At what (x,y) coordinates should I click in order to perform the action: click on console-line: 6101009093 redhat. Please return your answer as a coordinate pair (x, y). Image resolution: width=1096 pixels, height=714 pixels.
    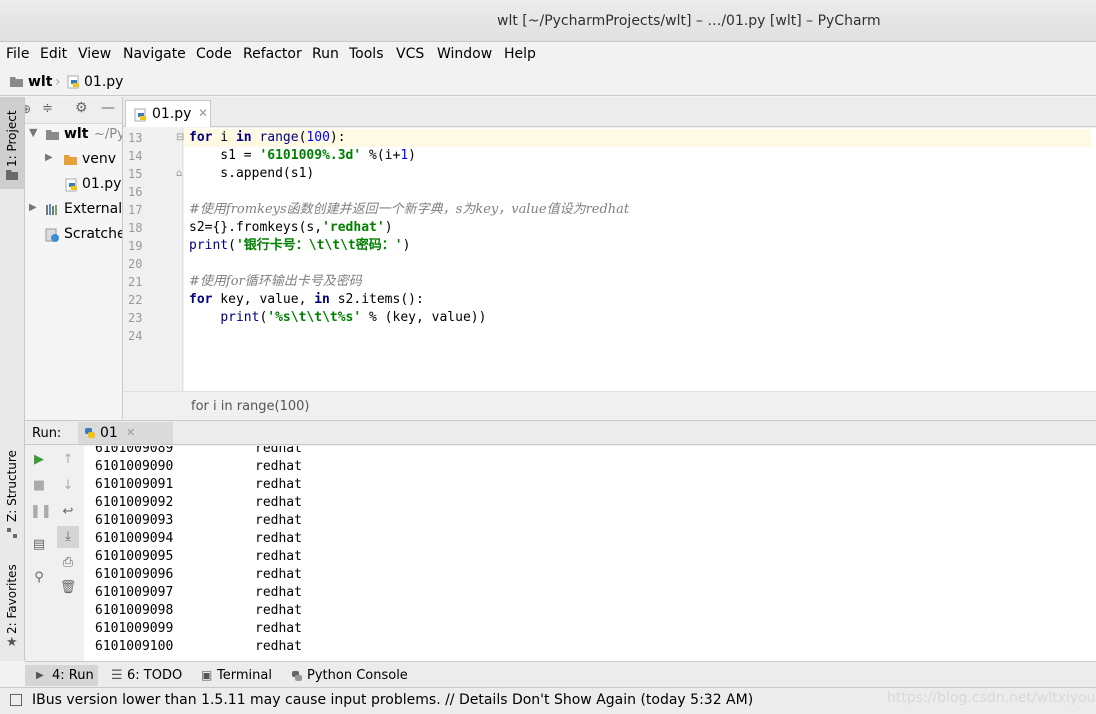
    Looking at the image, I should click on (198, 520).